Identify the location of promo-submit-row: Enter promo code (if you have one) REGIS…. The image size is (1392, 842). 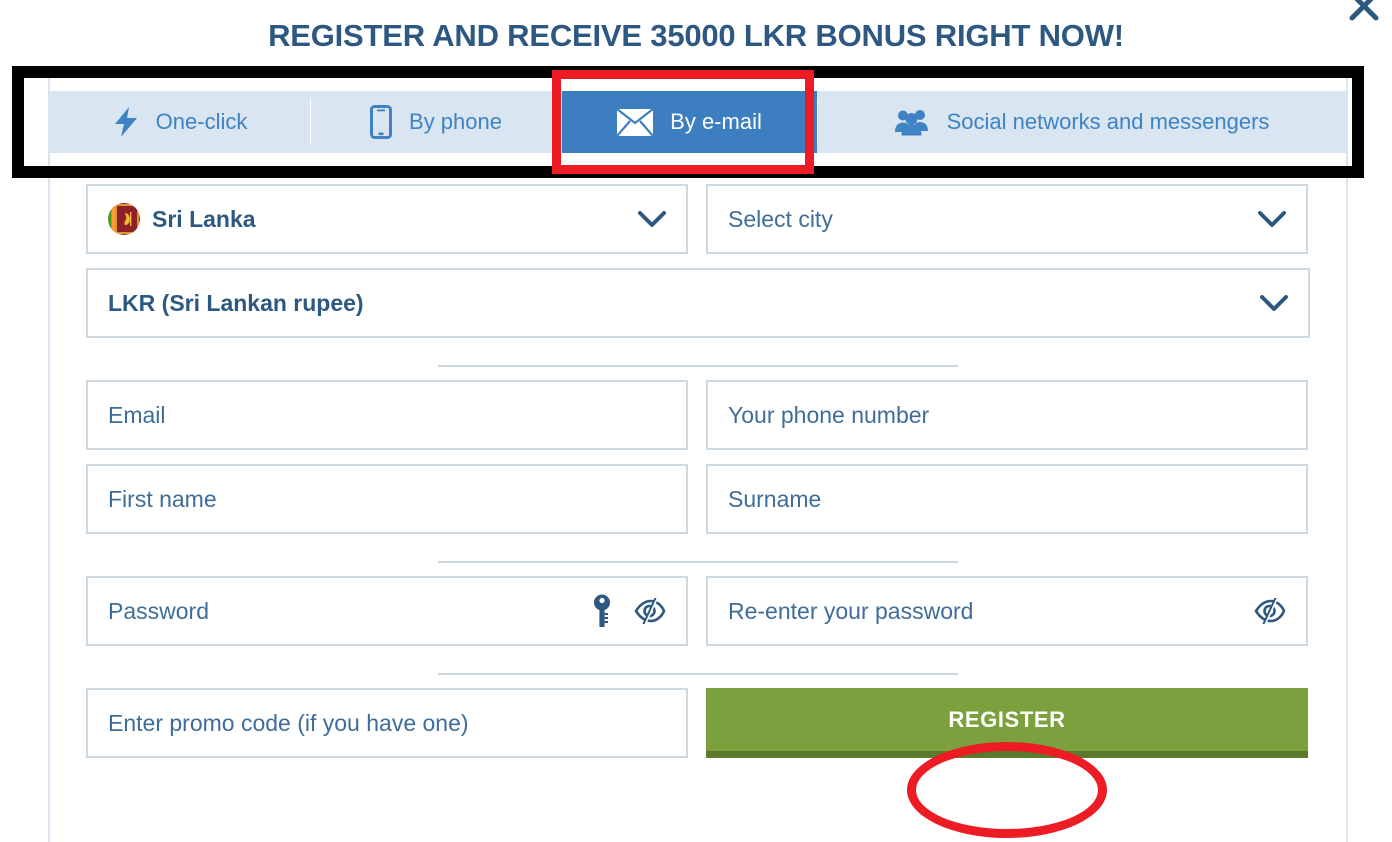
(698, 723).